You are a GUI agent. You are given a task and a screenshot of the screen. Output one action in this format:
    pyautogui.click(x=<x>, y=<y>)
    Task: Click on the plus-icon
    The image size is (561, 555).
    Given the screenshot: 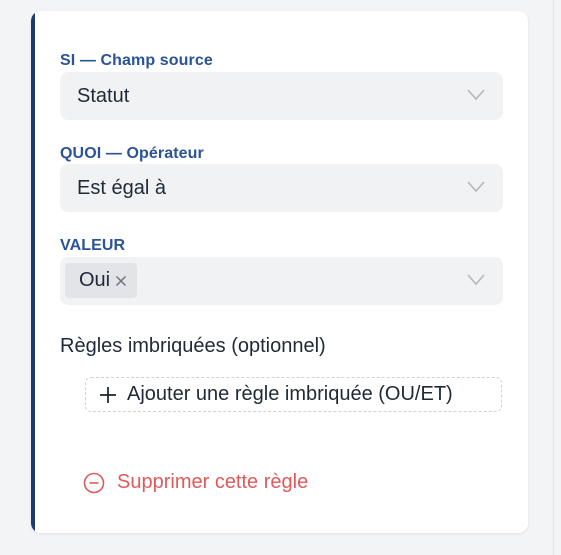 What is the action you would take?
    pyautogui.click(x=108, y=394)
    